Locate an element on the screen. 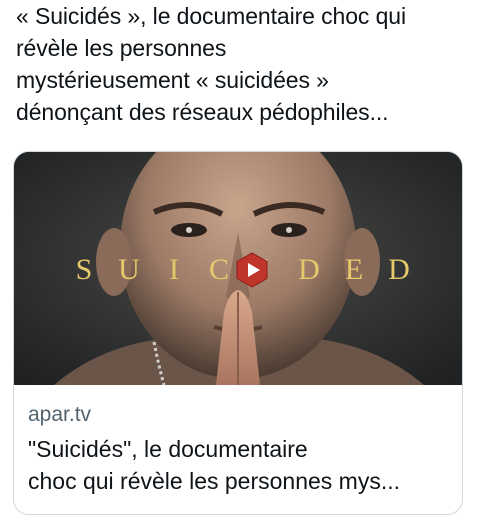  overlay-title-letter: I is located at coordinates (174, 269).